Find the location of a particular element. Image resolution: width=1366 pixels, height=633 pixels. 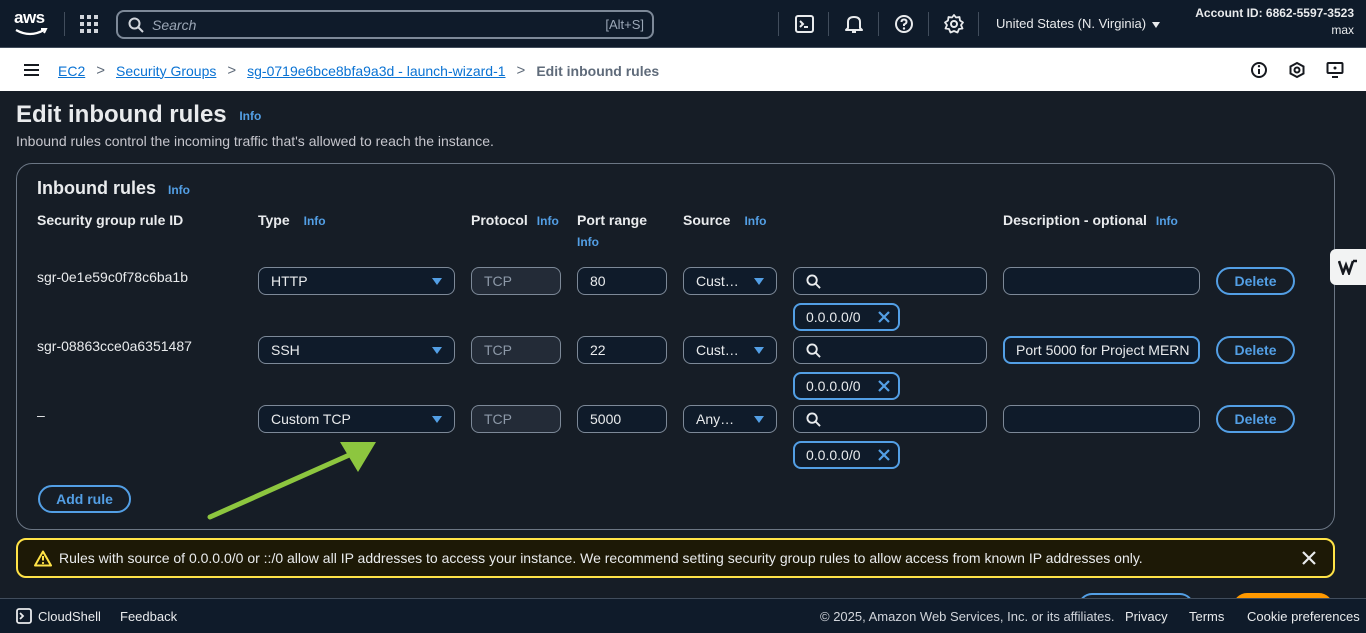

privacy-link: Privacy is located at coordinates (1146, 616).